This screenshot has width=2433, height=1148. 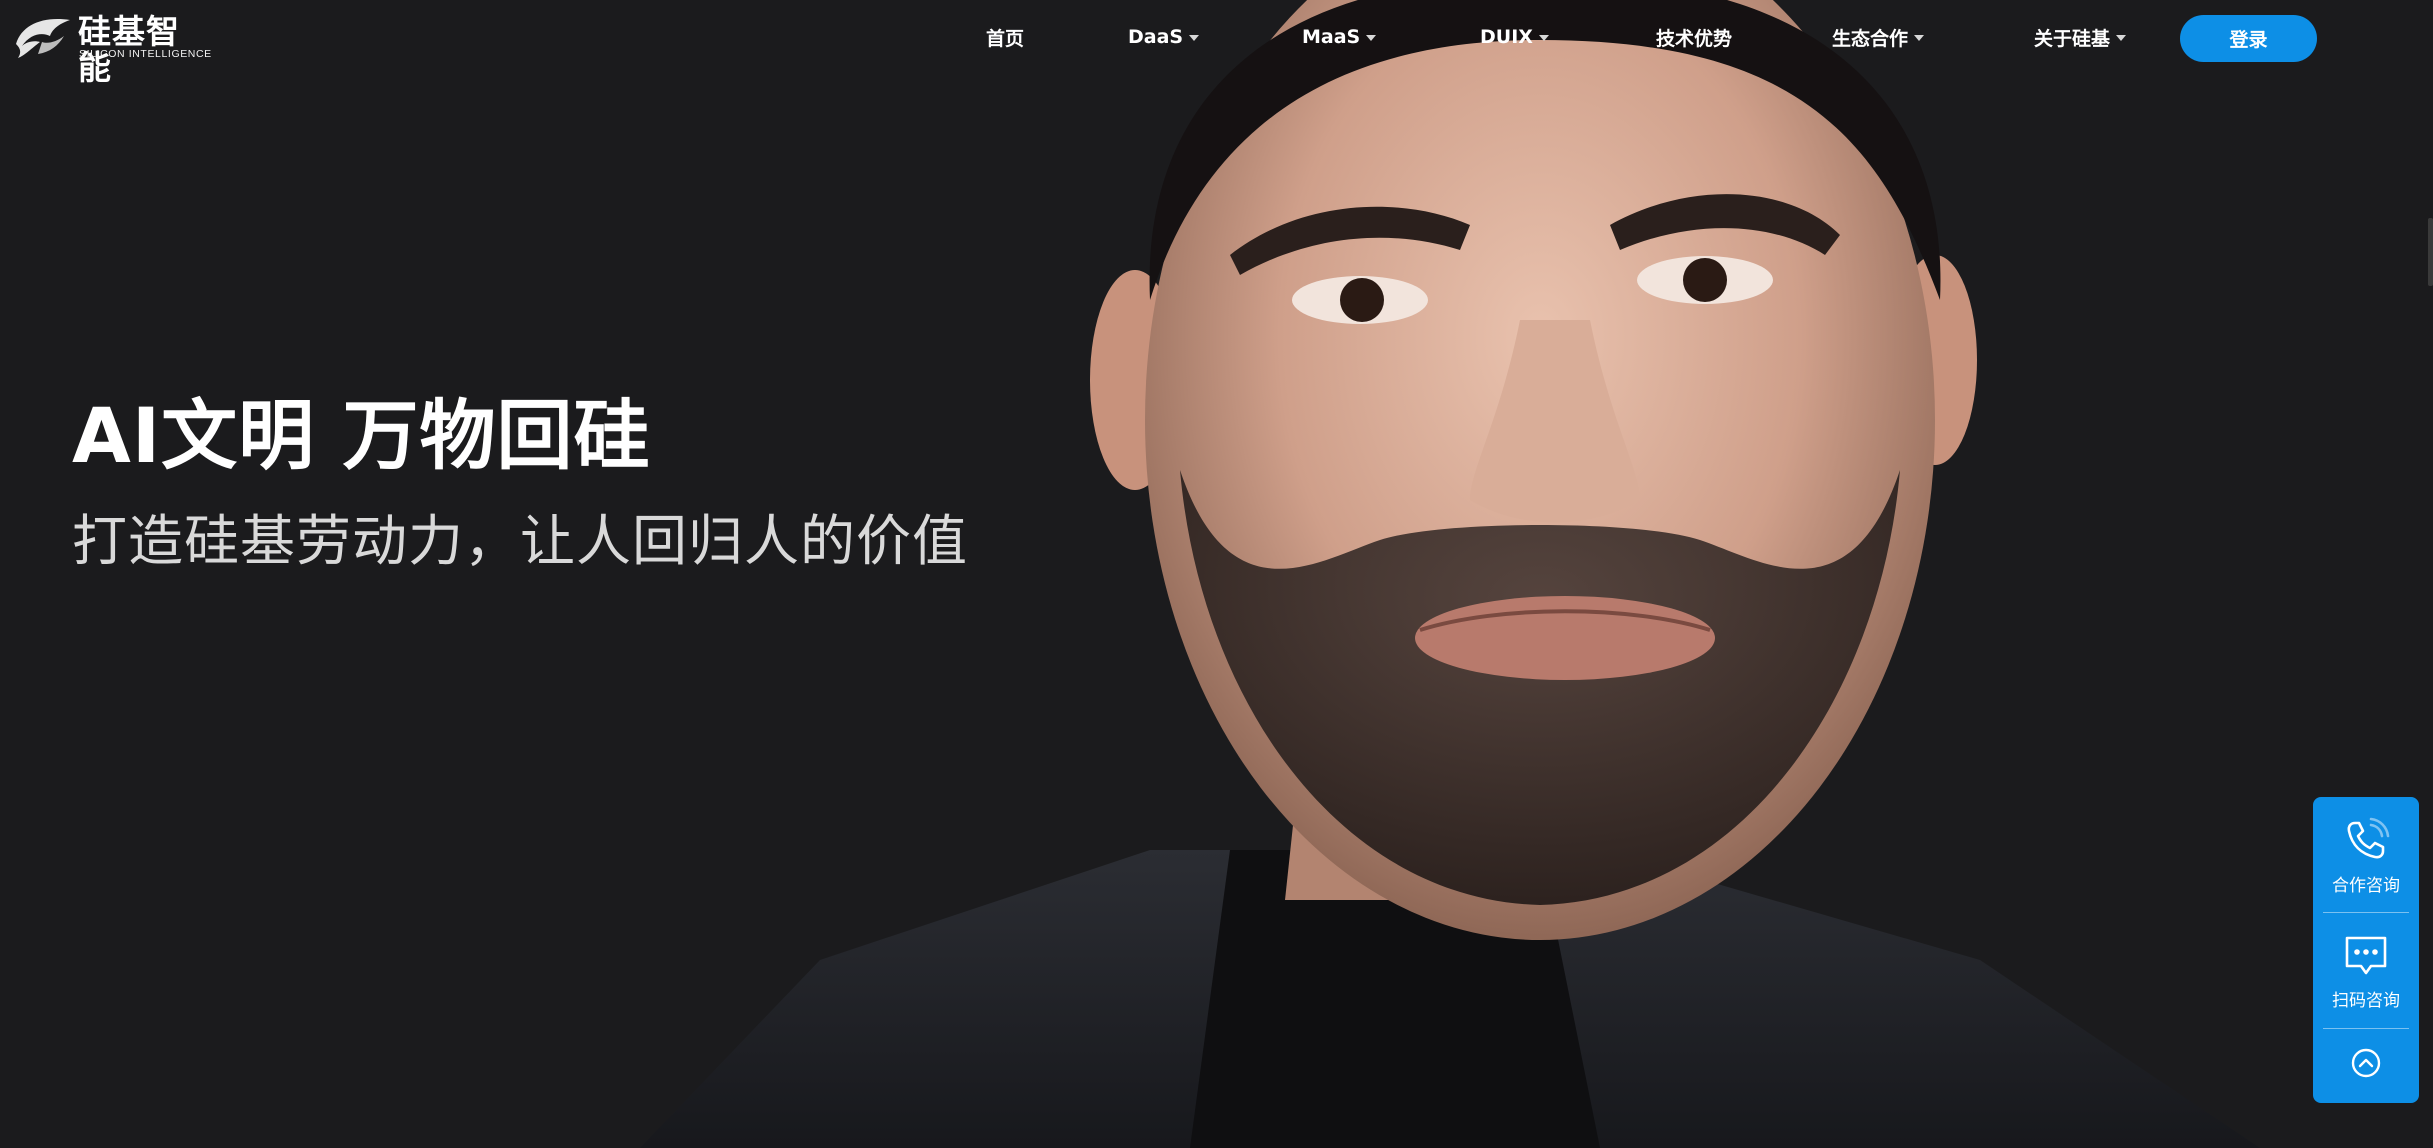 I want to click on nav-home-label: 首页, so click(x=1005, y=38).